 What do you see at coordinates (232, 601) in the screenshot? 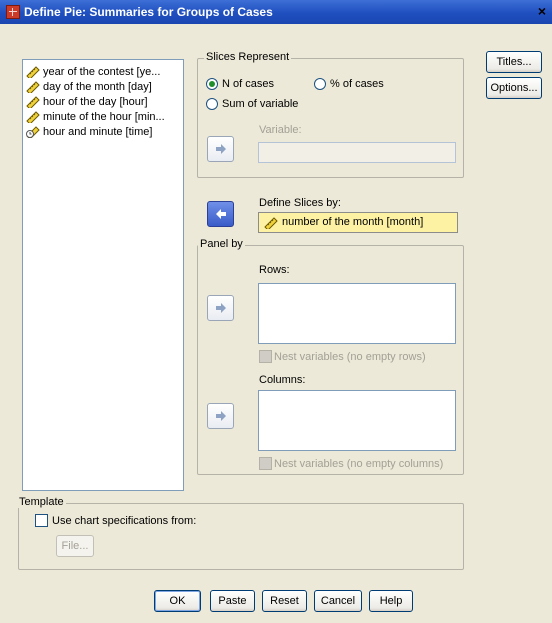
I see `paste-button: Paste` at bounding box center [232, 601].